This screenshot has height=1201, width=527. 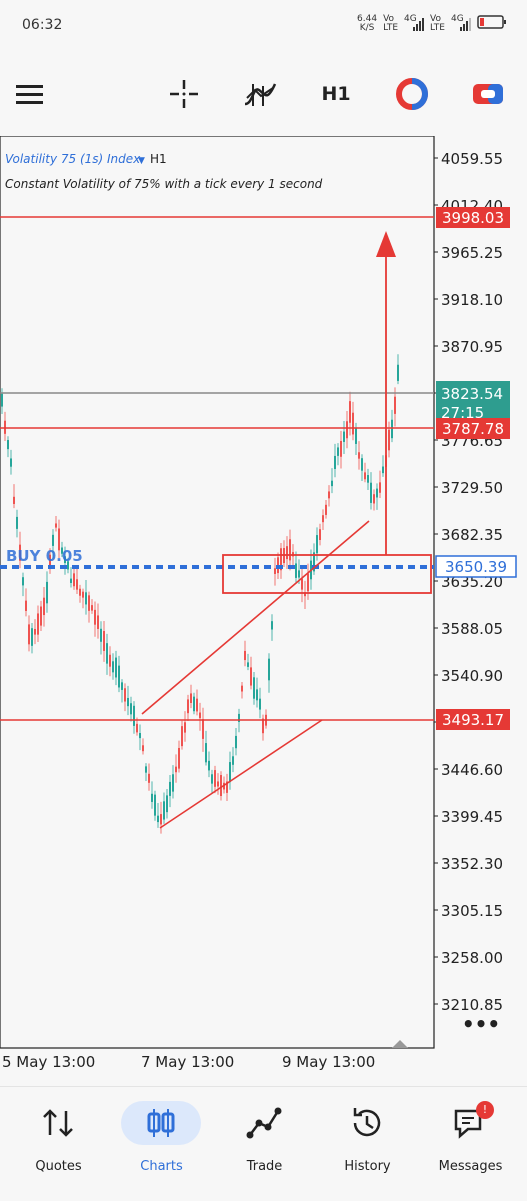 What do you see at coordinates (73, 159) in the screenshot?
I see `symbol-title: Volatility 75 (1s) Index` at bounding box center [73, 159].